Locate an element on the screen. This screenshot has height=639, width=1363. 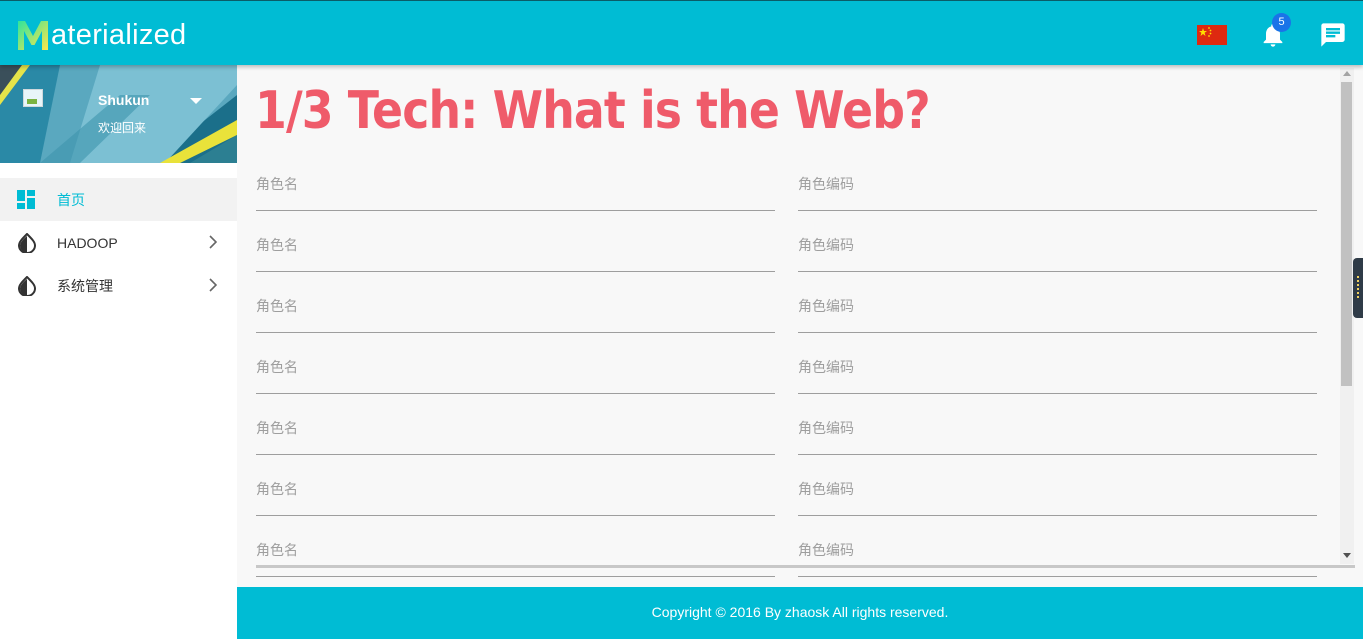
avatar is located at coordinates (33, 98).